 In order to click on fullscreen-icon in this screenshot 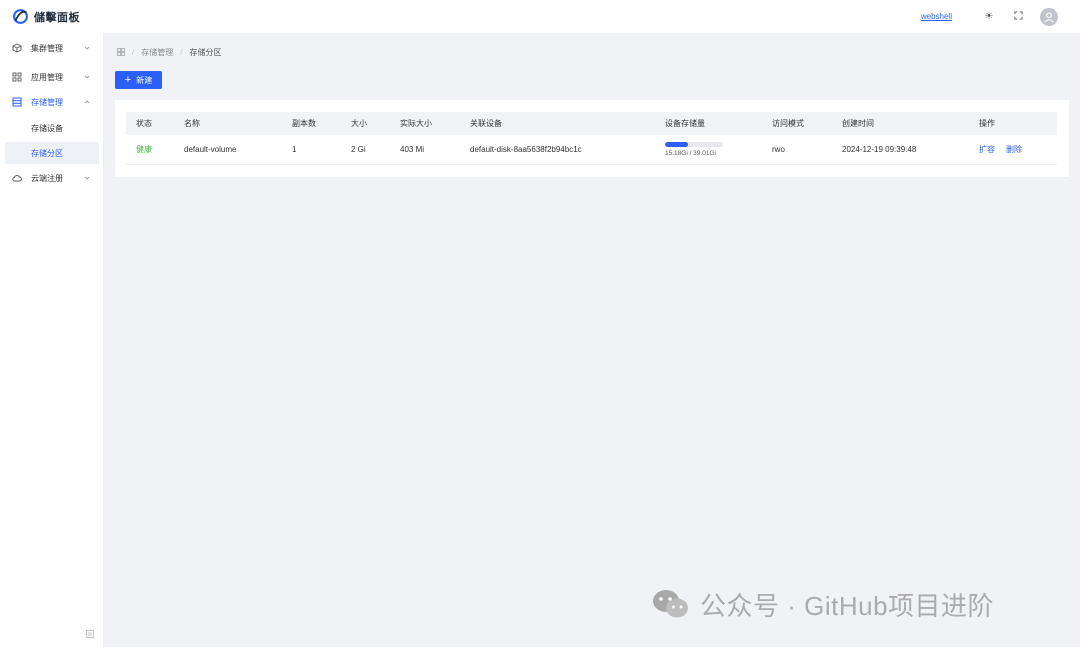, I will do `click(1018, 16)`.